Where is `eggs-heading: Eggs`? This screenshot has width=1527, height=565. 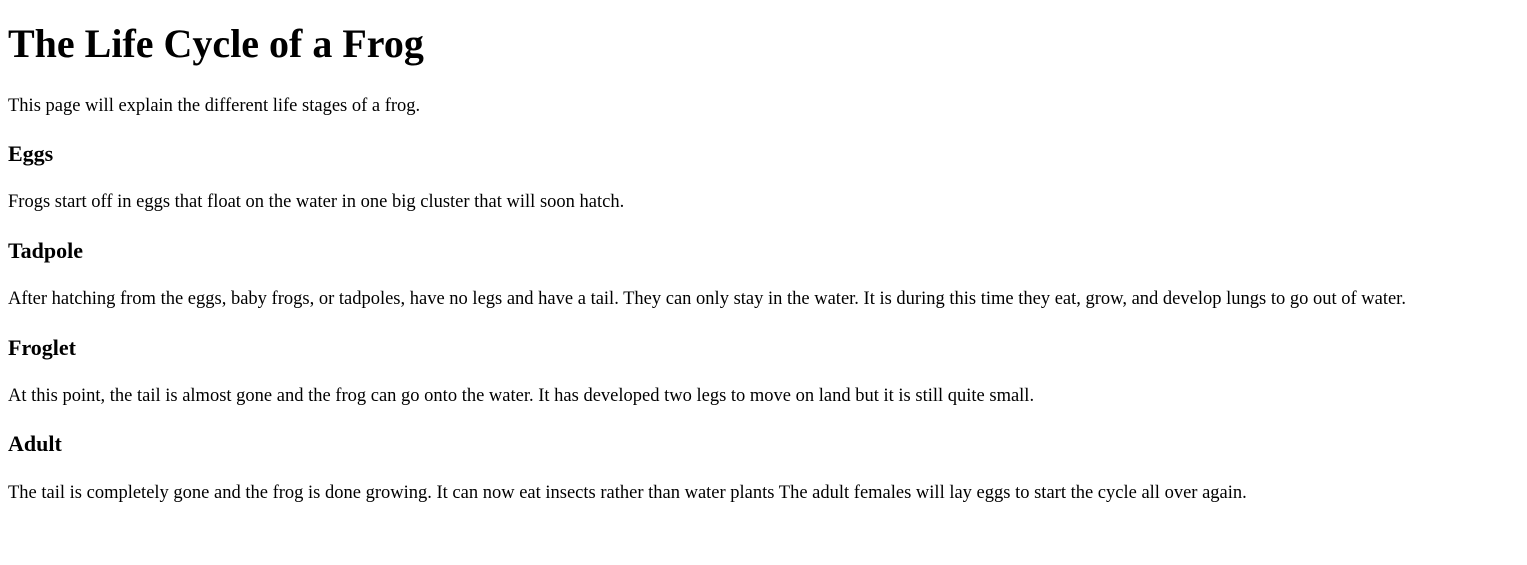 eggs-heading: Eggs is located at coordinates (31, 153).